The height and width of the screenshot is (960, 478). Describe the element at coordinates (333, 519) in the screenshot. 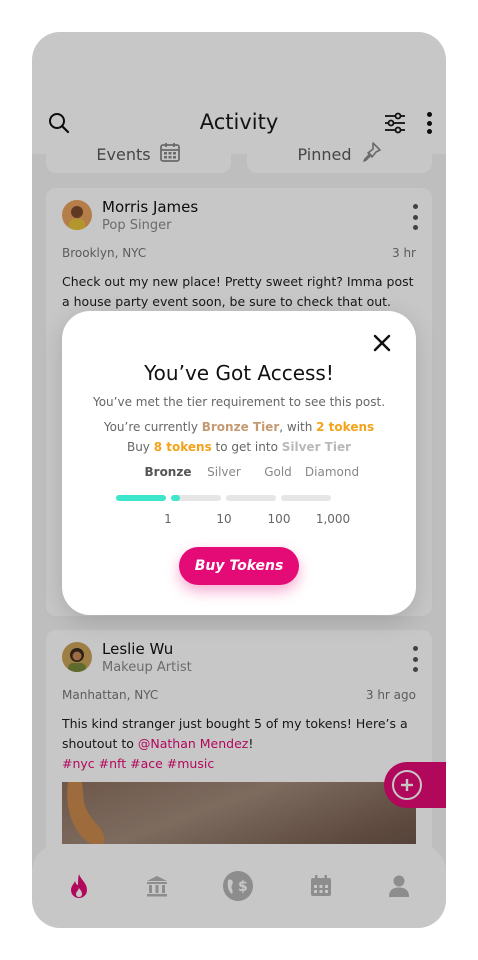

I see `tier-threshold-diamond: 1,000` at that location.